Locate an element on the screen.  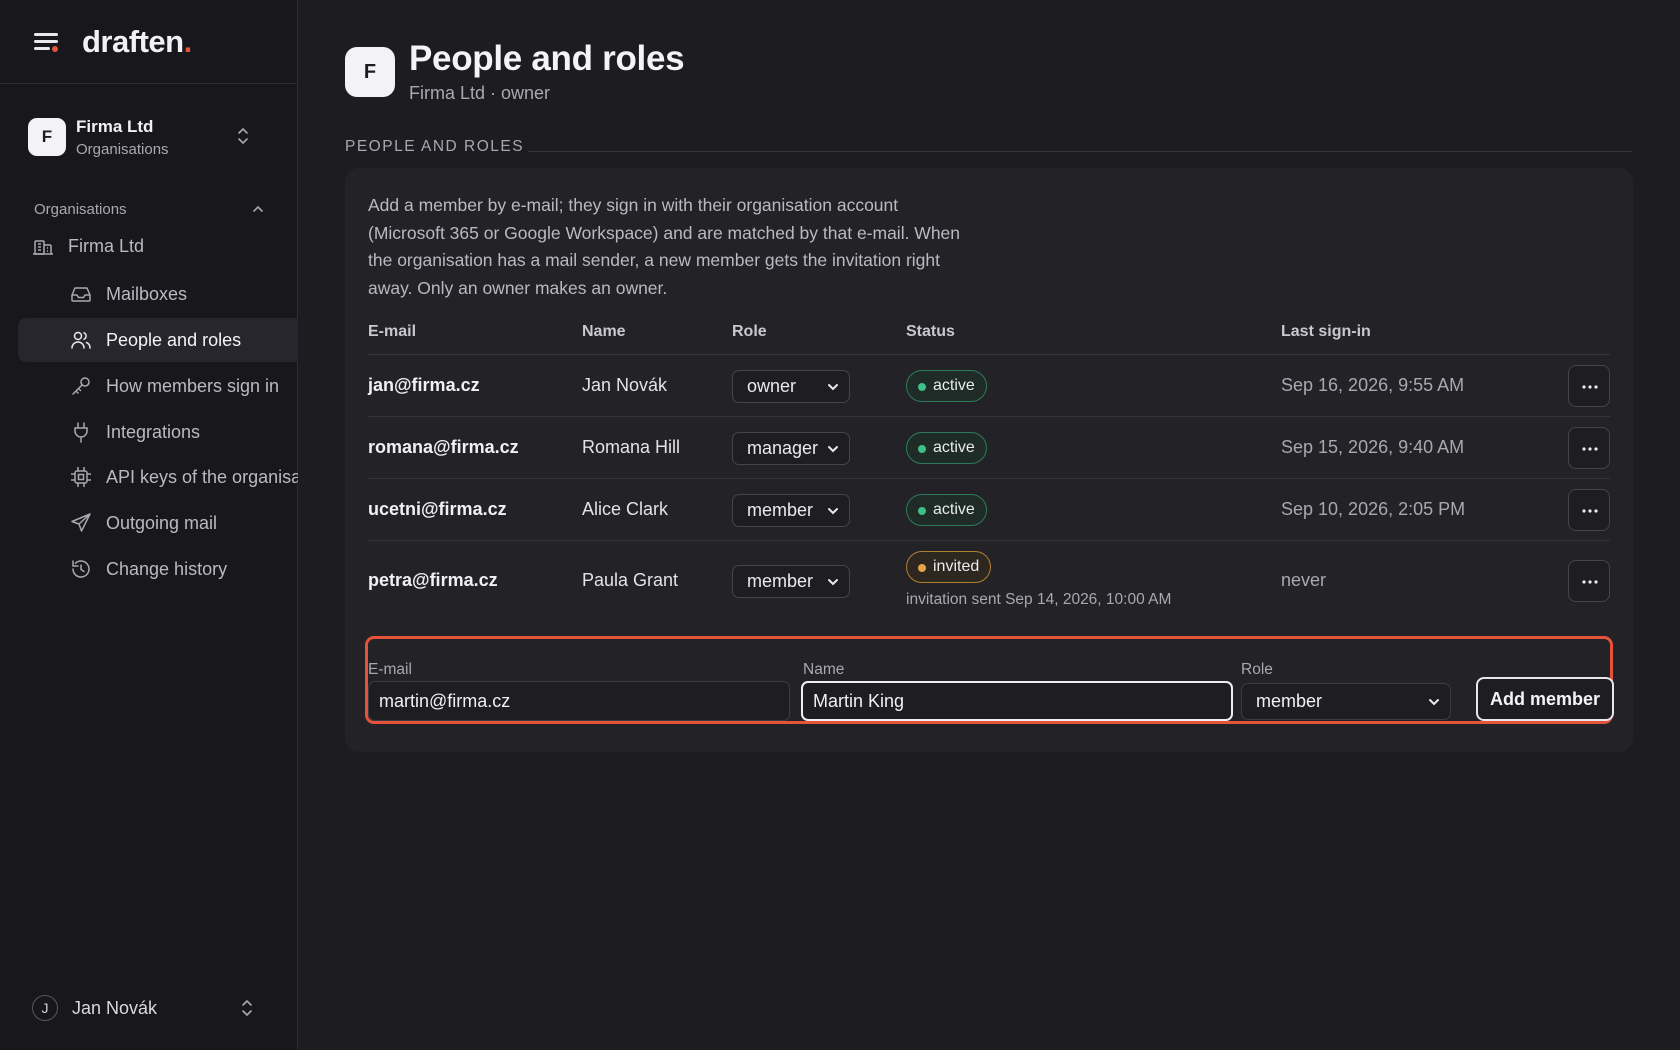
column-header-last-sign-in: Last sign-in is located at coordinates (1326, 331).